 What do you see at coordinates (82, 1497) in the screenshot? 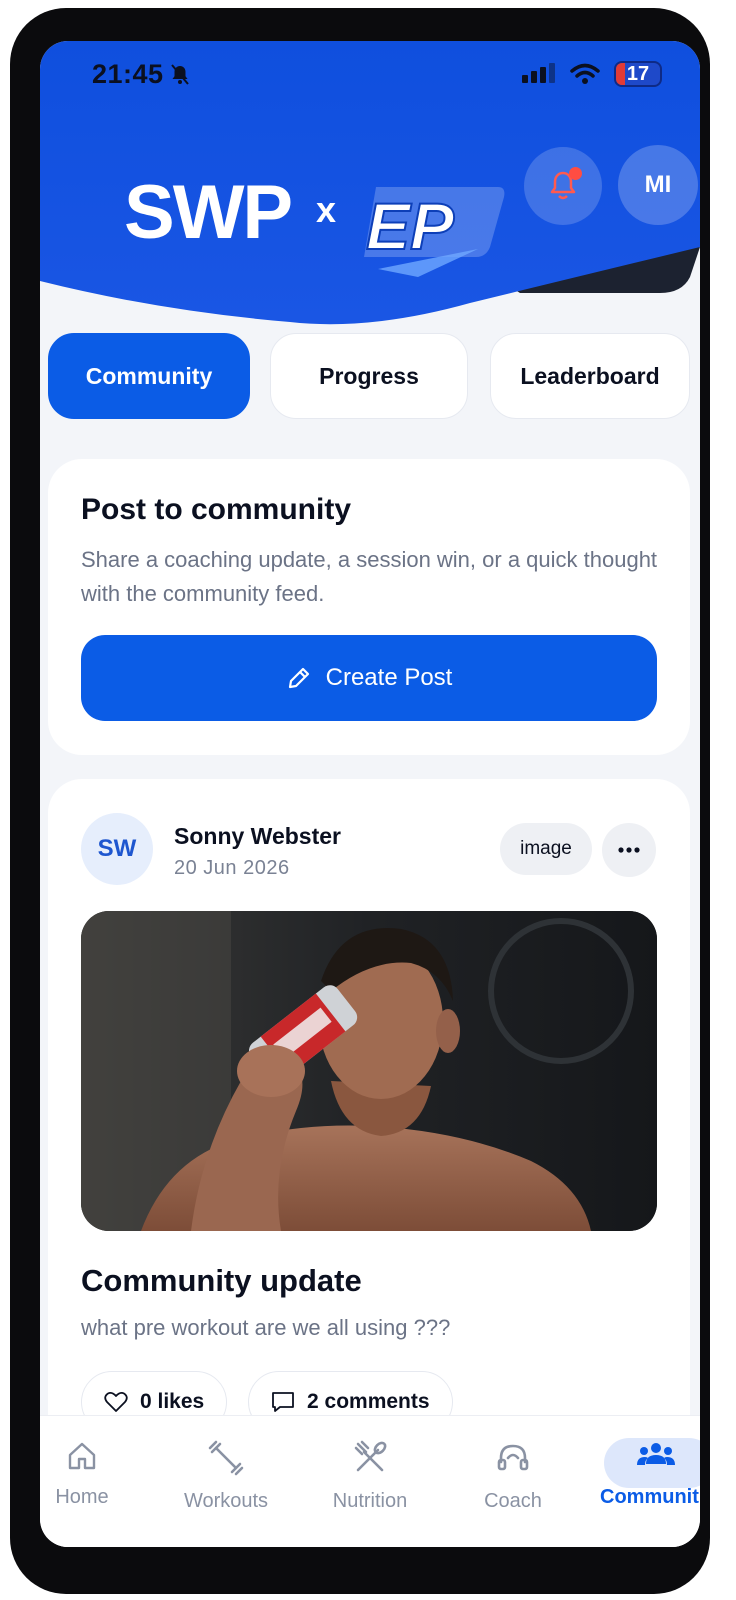
I see `nav-home-label: Home` at bounding box center [82, 1497].